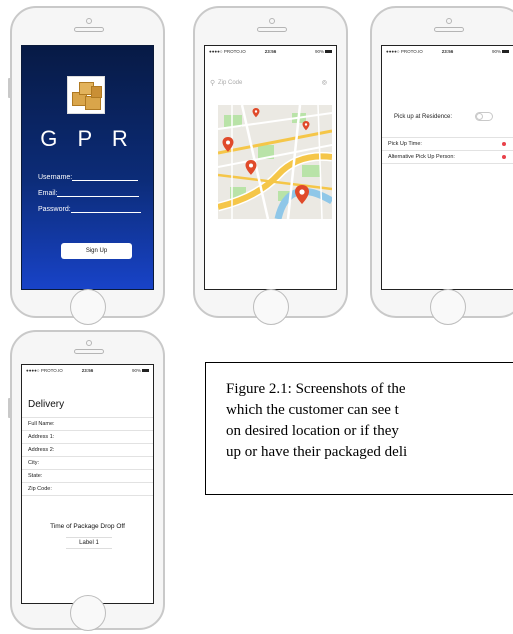  What do you see at coordinates (213, 83) in the screenshot?
I see `search-icon: ⚲` at bounding box center [213, 83].